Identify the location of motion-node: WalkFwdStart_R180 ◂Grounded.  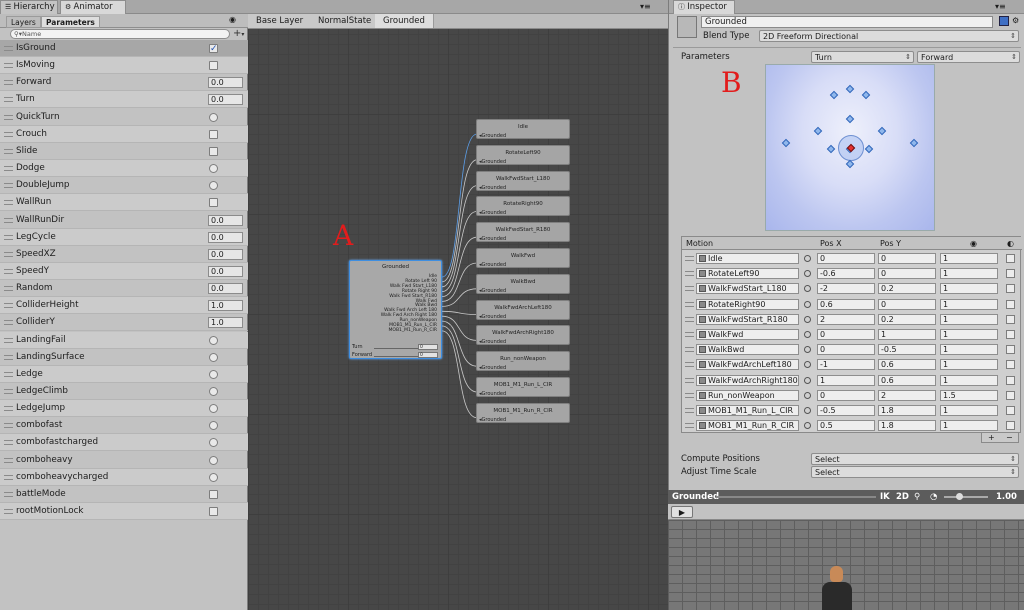
(523, 232).